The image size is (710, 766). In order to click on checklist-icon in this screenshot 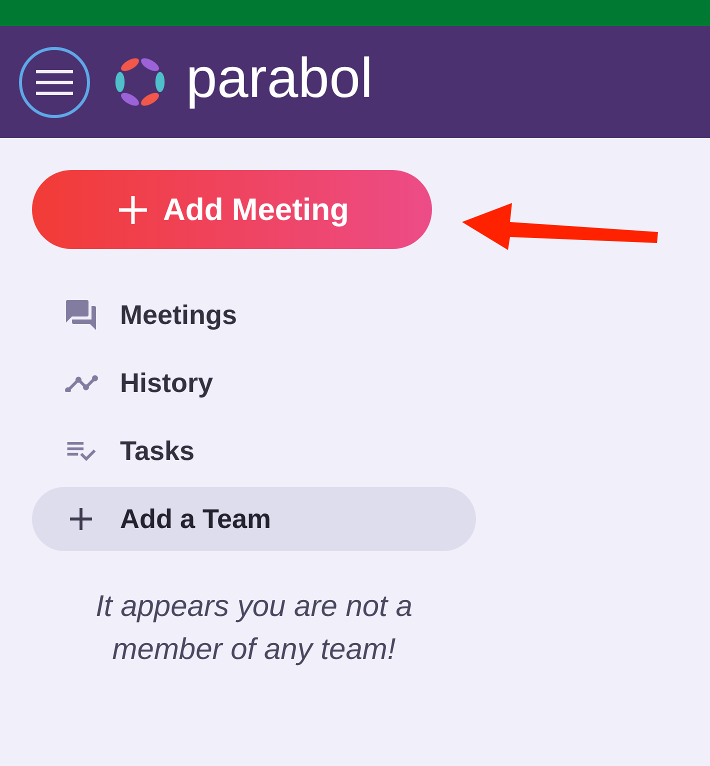, I will do `click(81, 451)`.